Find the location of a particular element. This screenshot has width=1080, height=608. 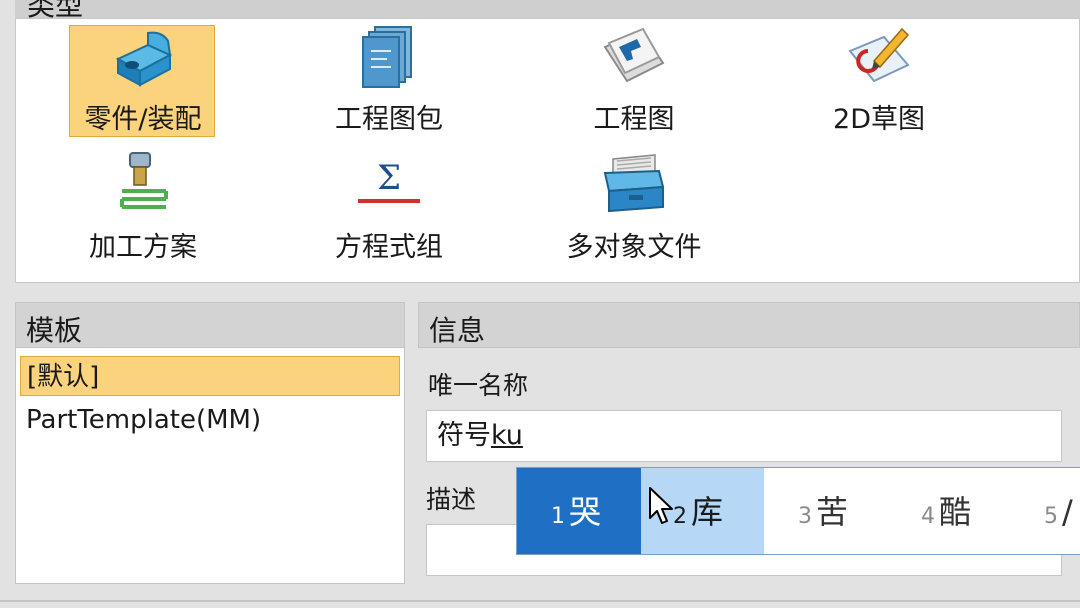

ime-candidate-3: 3苦 is located at coordinates (825, 511).